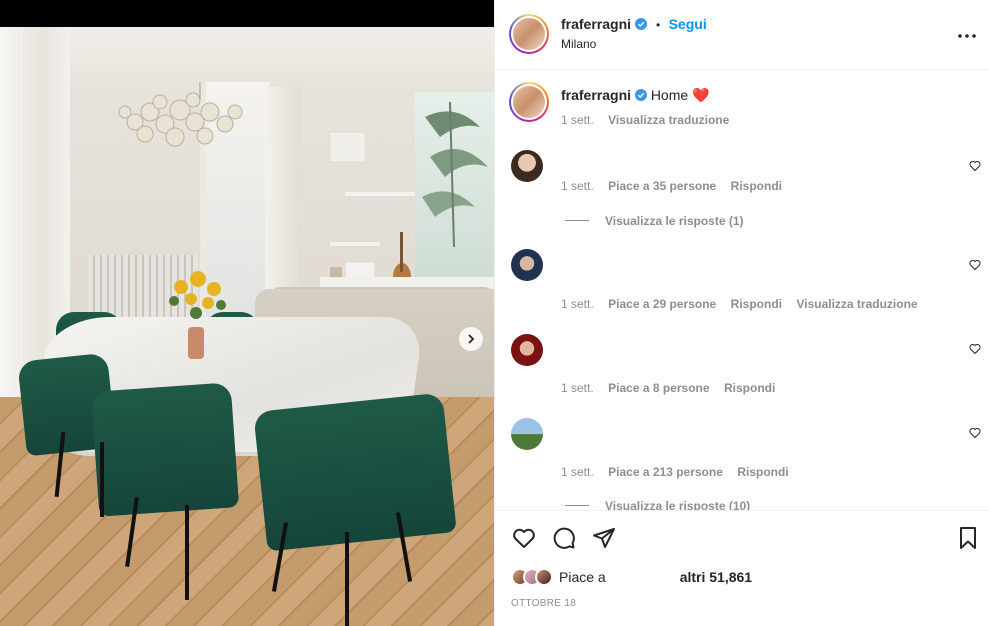  What do you see at coordinates (577, 120) in the screenshot?
I see `caption-time: 1 sett.` at bounding box center [577, 120].